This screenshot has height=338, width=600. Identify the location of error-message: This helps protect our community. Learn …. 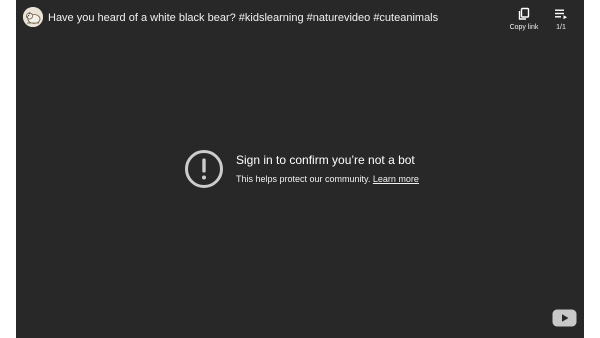
(327, 179).